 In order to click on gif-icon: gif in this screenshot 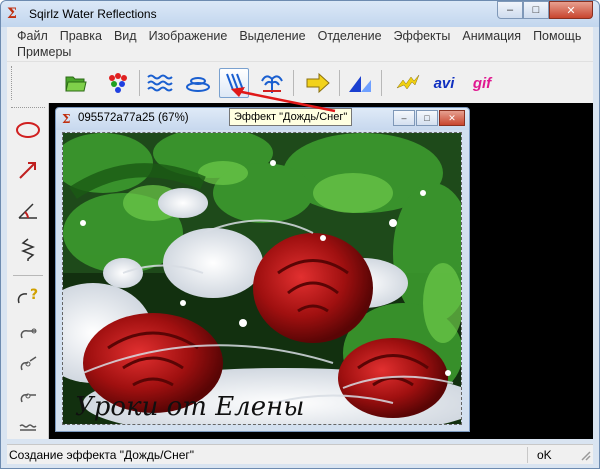, I will do `click(482, 83)`.